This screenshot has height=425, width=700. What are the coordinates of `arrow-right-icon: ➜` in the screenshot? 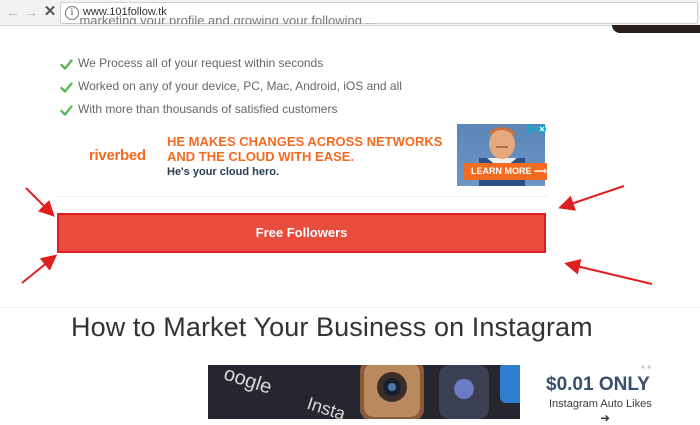 It's located at (605, 418).